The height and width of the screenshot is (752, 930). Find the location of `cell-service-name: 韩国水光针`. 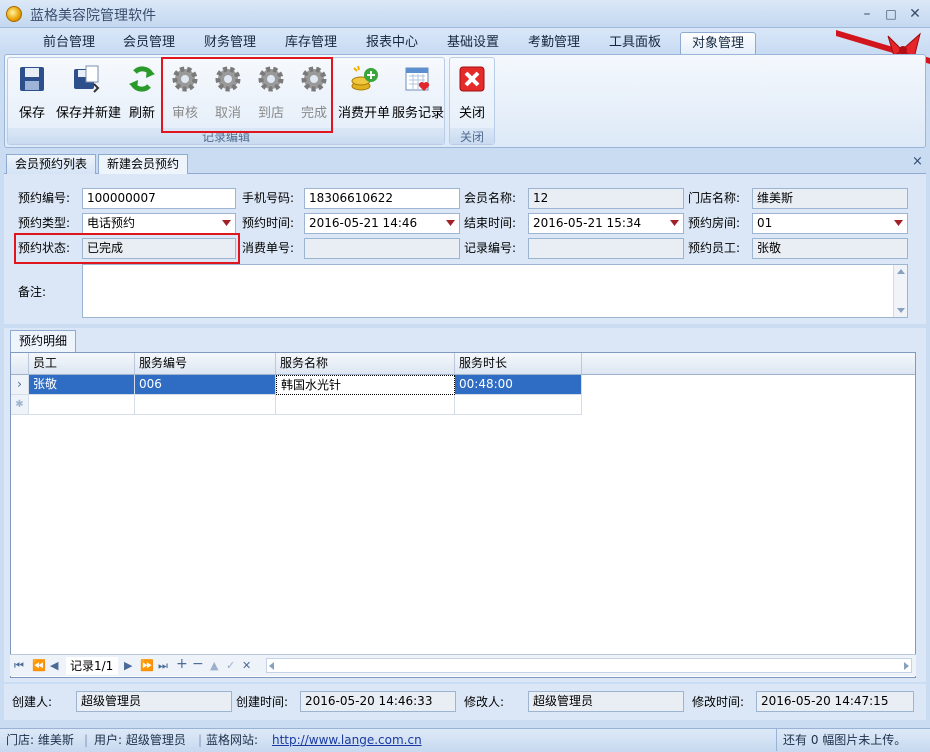

cell-service-name: 韩国水光针 is located at coordinates (365, 385).